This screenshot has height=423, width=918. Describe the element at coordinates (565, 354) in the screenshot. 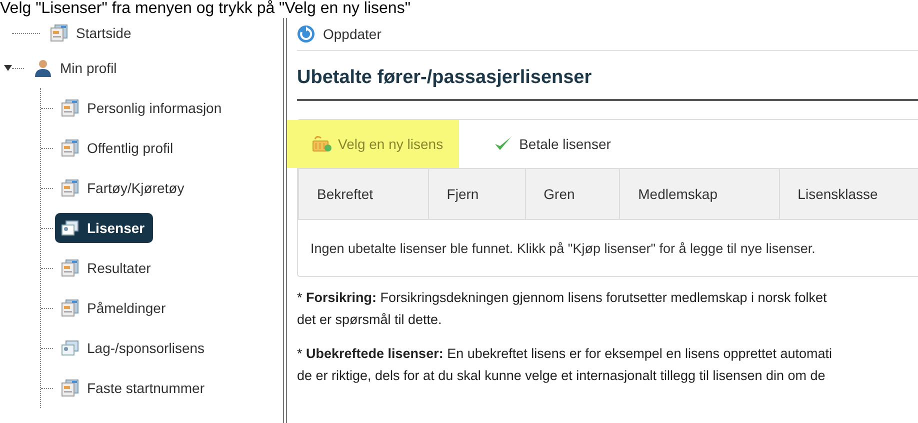

I see `note-text: *Ubekreftede lisenser: En ubekreftet lisens er for eksempel en lisens opprettet automati` at that location.